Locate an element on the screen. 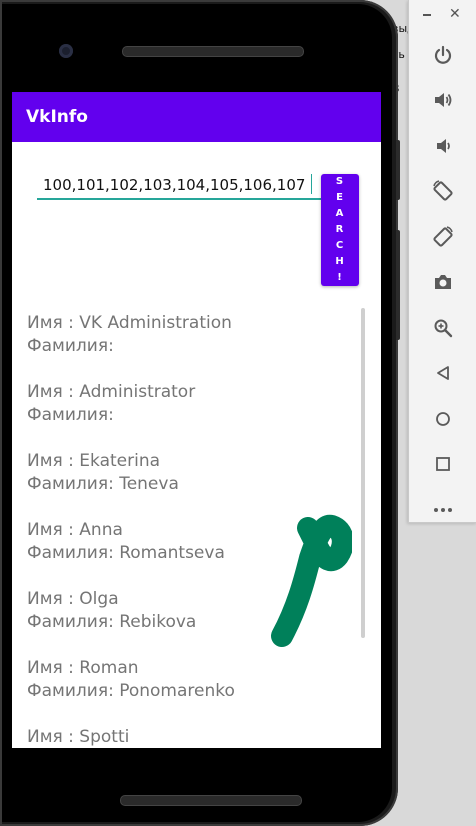 Image resolution: width=476 pixels, height=826 pixels. search-button-letter: C is located at coordinates (340, 245).